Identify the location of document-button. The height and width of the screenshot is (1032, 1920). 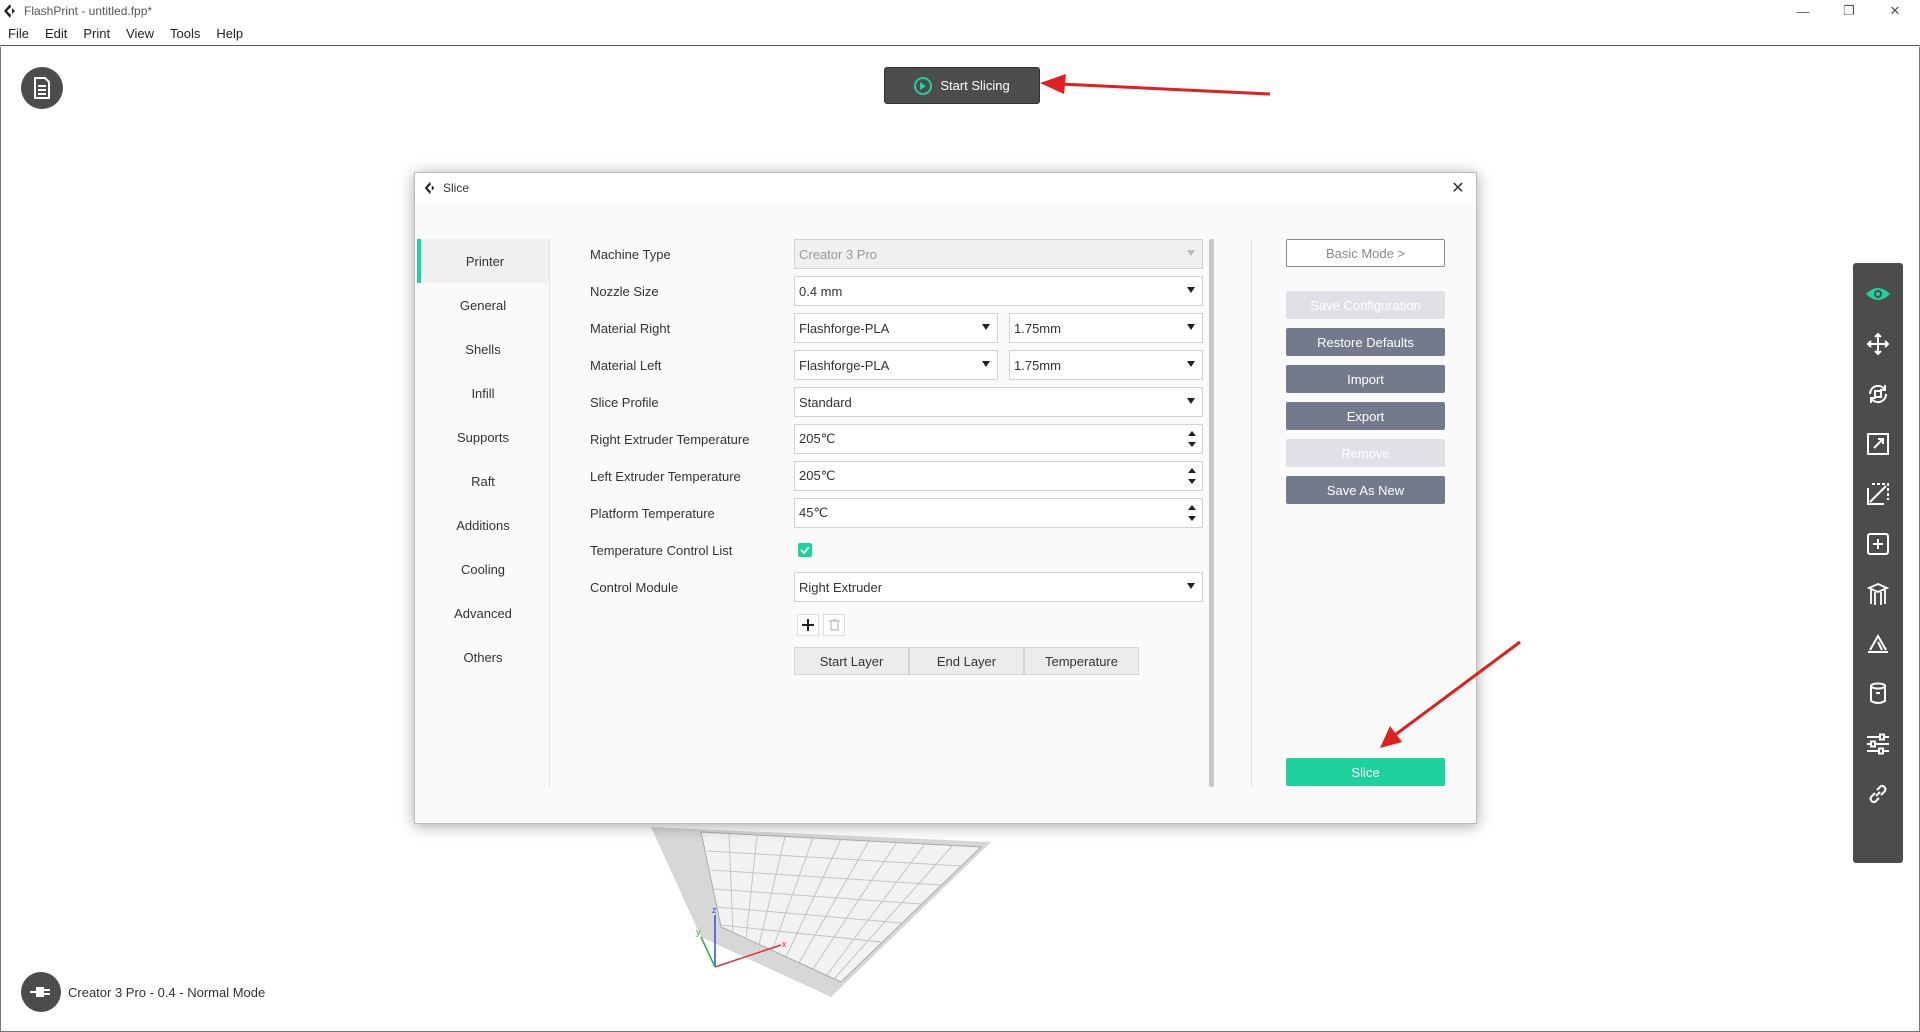
(42, 88).